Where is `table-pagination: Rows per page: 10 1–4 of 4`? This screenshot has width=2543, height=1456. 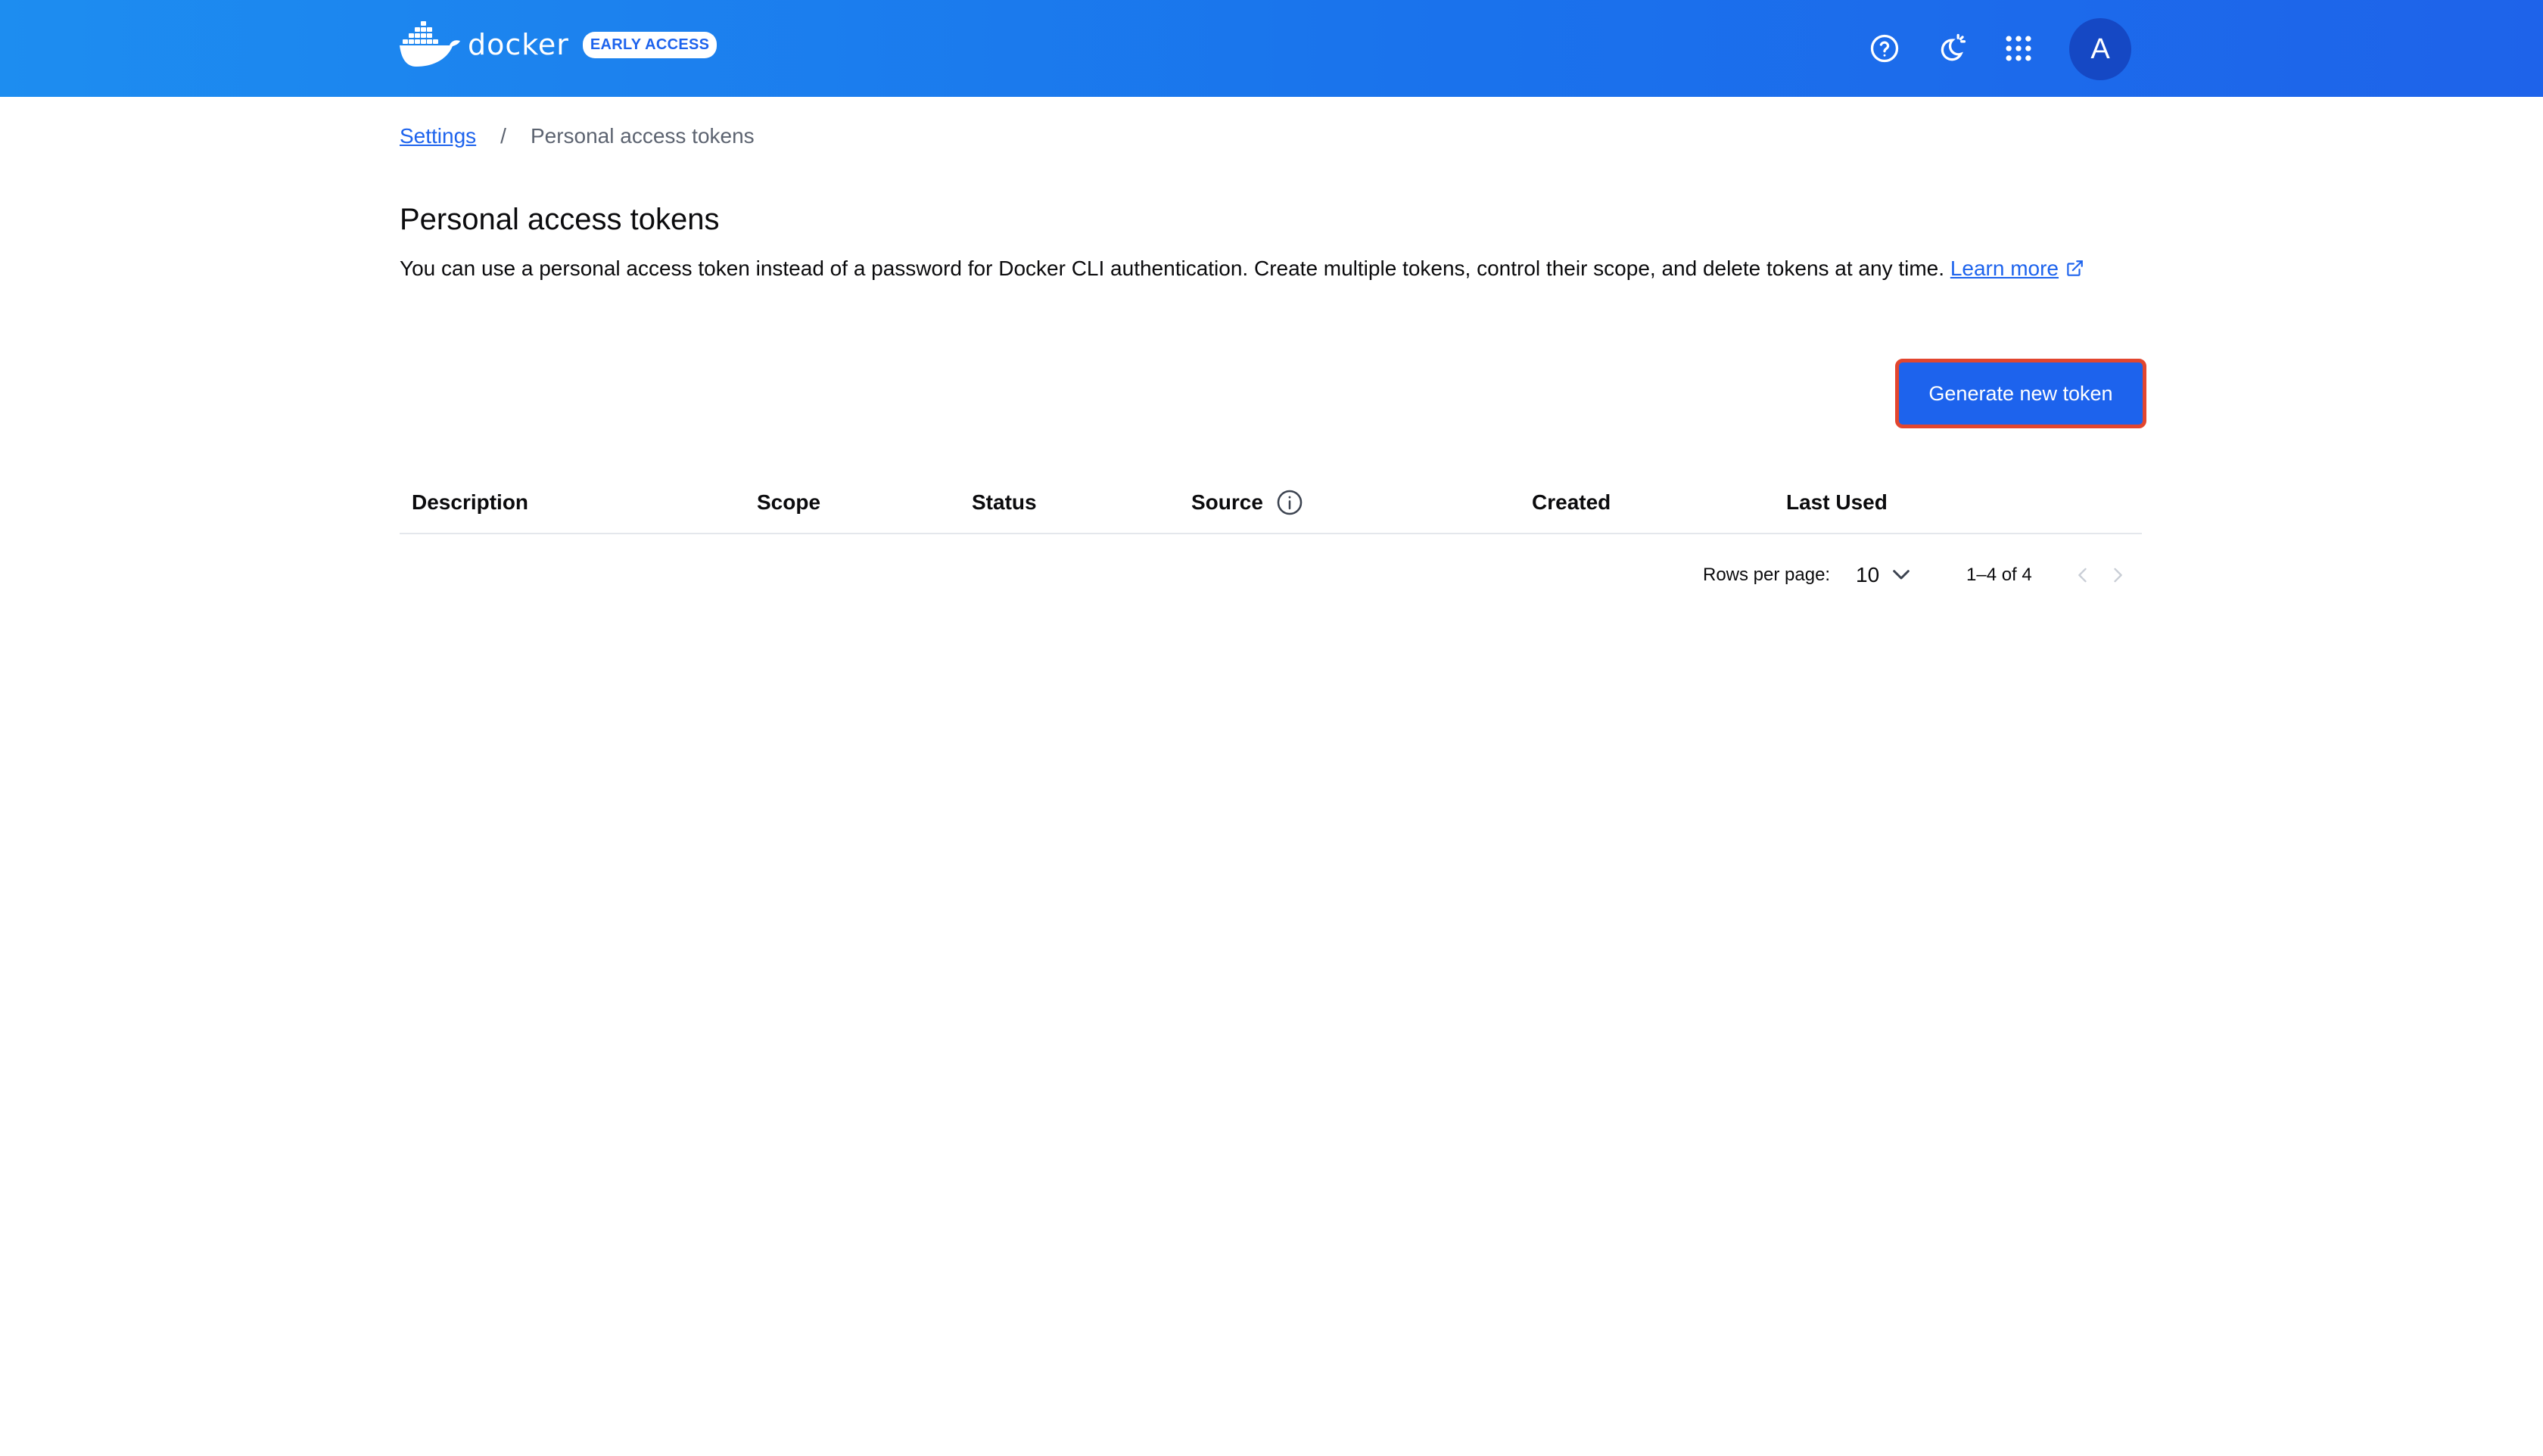
table-pagination: Rows per page: 10 1–4 of 4 is located at coordinates (1922, 575).